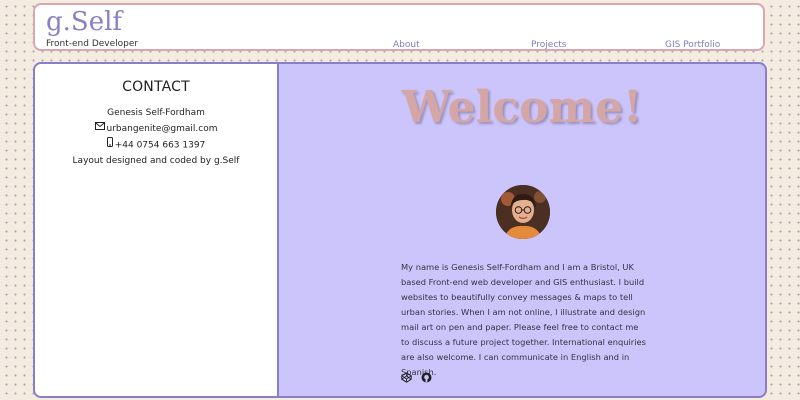  I want to click on contact-email-row: urbangenite@gmail.com, so click(156, 129).